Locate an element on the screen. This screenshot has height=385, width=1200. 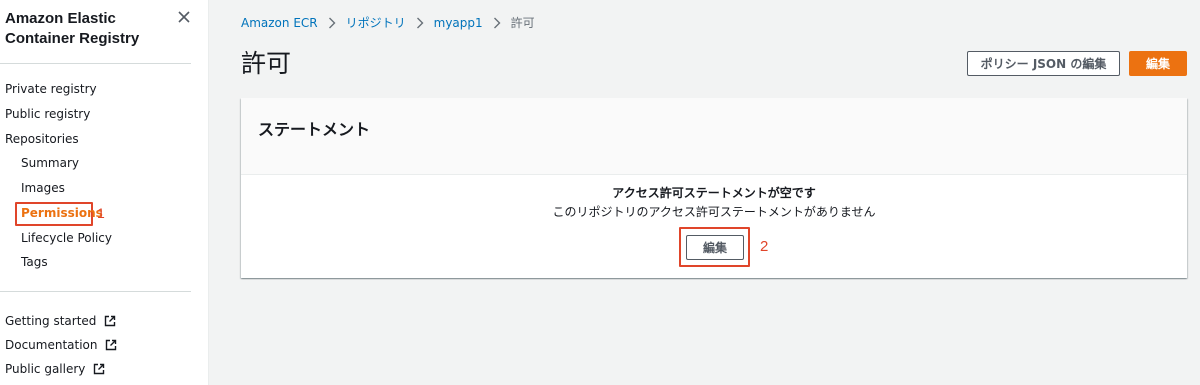
sidebar-link-getting-started: Getting started is located at coordinates (60, 321).